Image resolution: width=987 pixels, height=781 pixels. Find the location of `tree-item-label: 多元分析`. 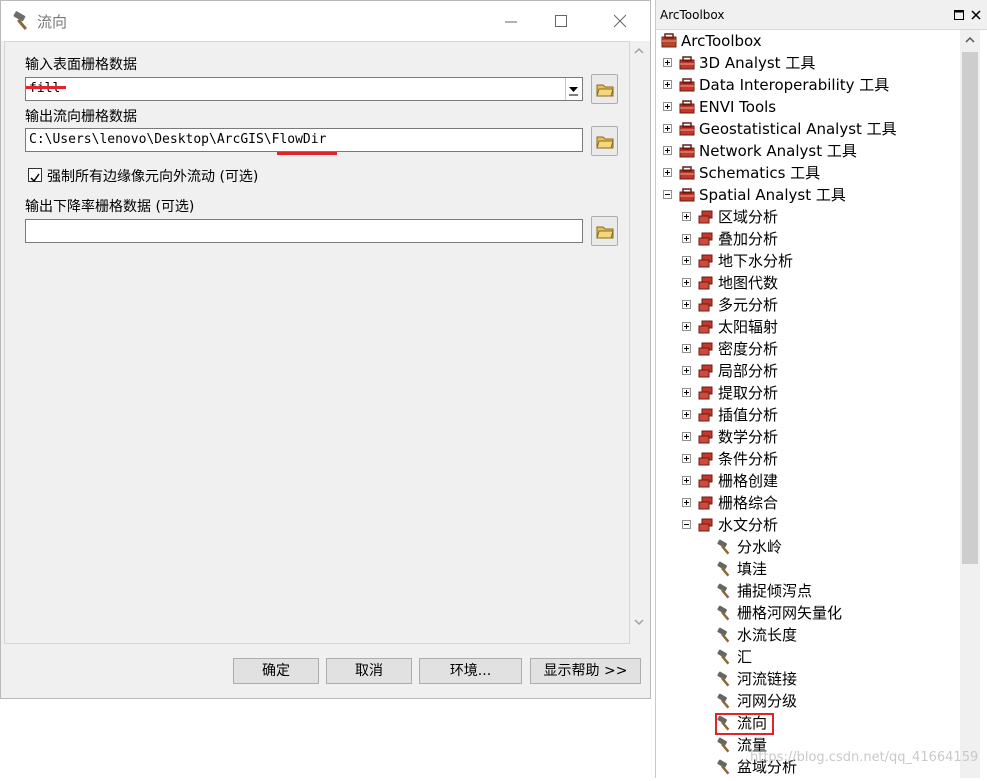

tree-item-label: 多元分析 is located at coordinates (748, 305).